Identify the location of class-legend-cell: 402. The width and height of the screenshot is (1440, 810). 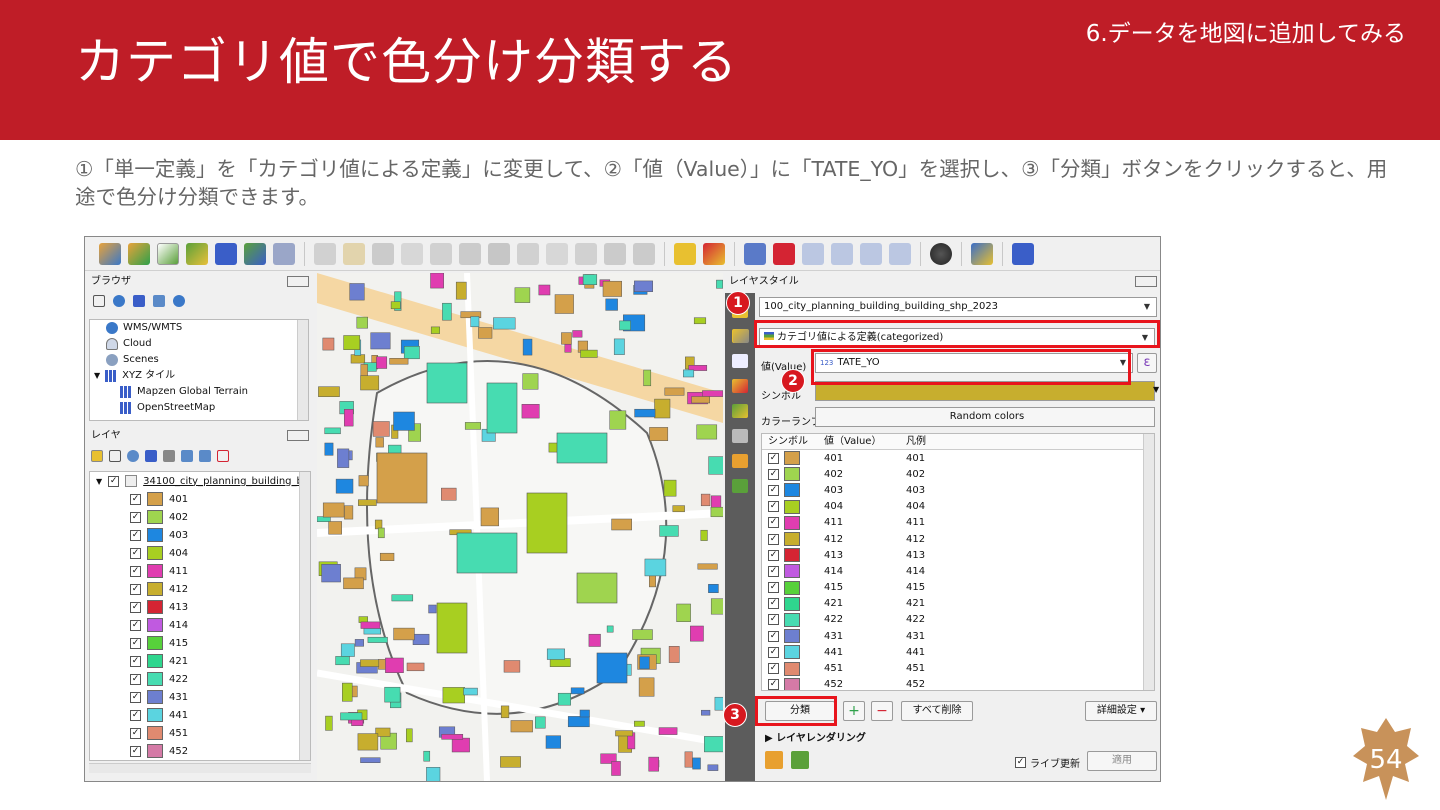
(1004, 474).